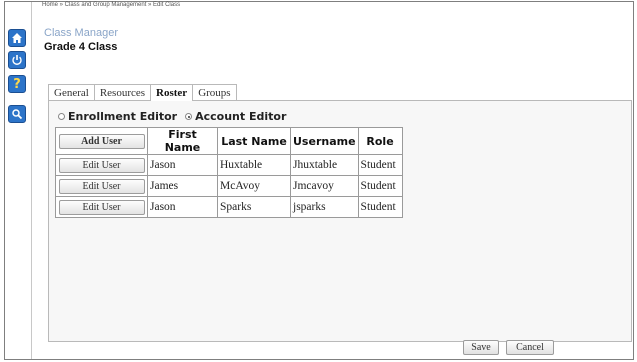 Image resolution: width=637 pixels, height=362 pixels. What do you see at coordinates (380, 141) in the screenshot?
I see `column-header-role: Role` at bounding box center [380, 141].